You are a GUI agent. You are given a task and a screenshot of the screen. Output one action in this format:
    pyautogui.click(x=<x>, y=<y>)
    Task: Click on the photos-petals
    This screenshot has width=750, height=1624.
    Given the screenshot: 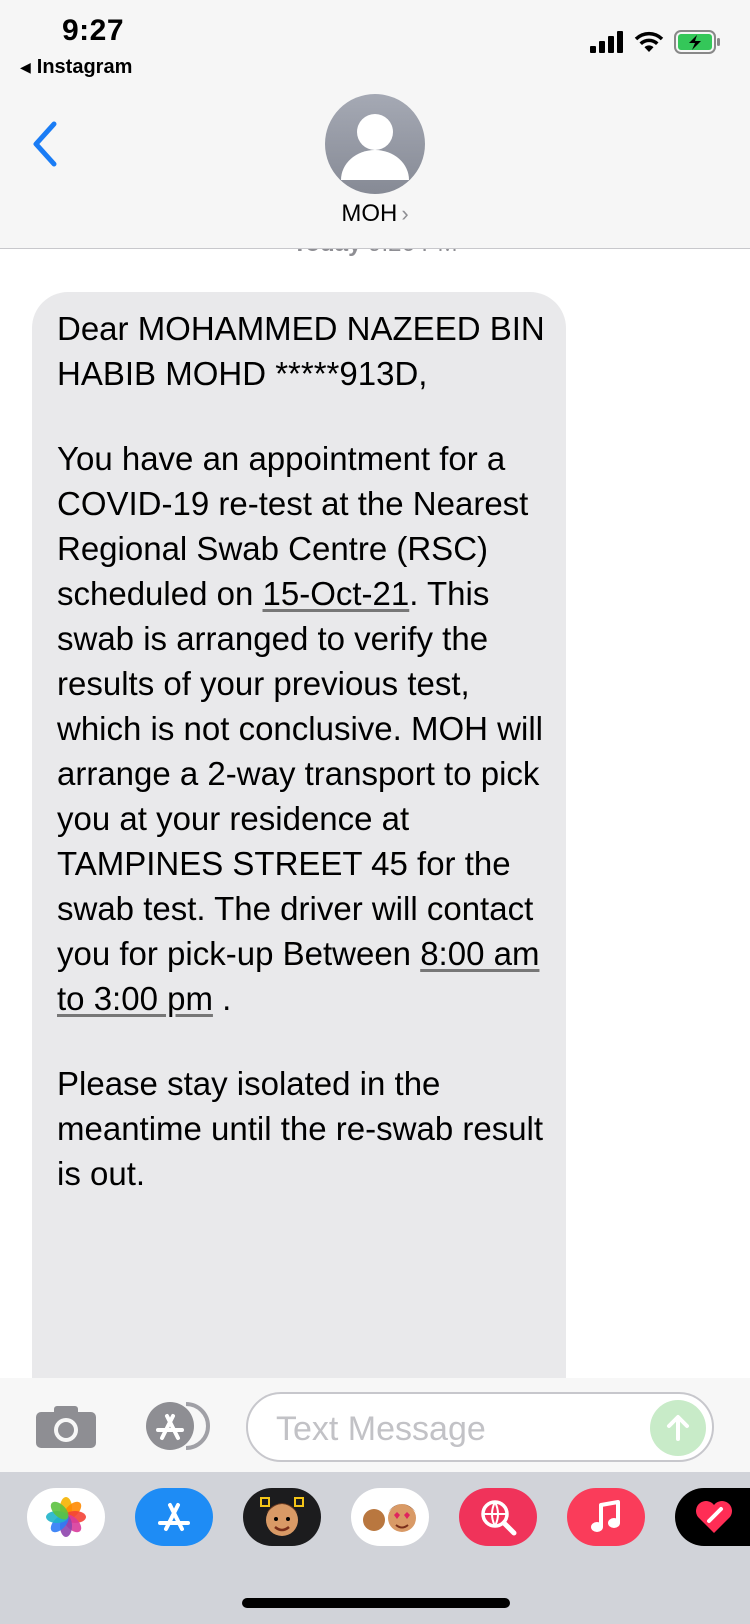 What is the action you would take?
    pyautogui.click(x=66, y=1517)
    